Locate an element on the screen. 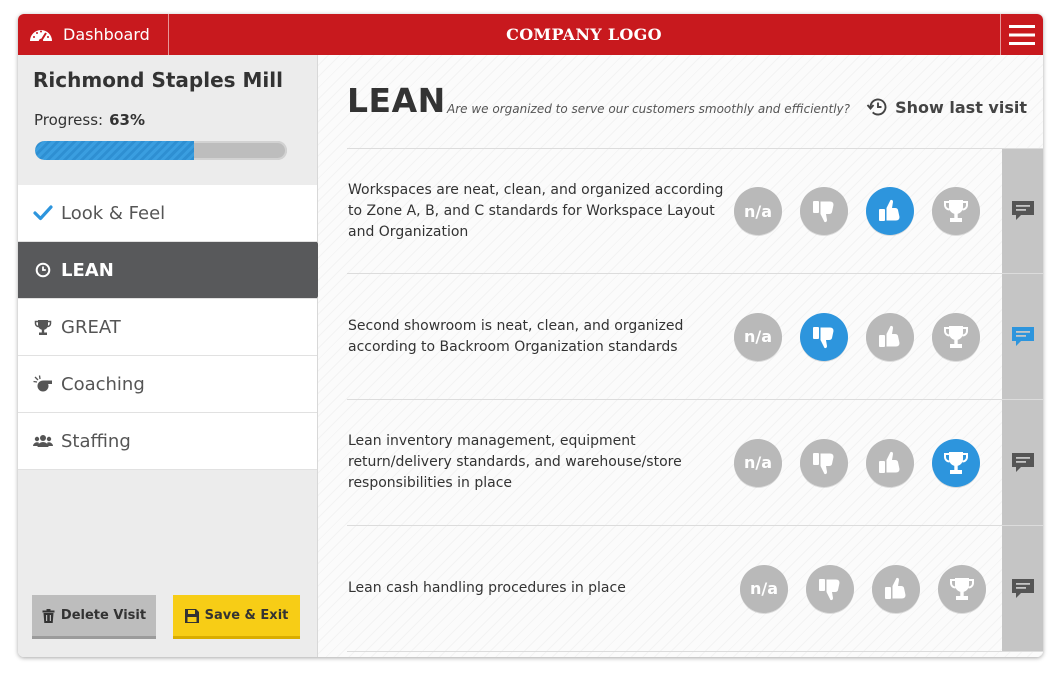 The image size is (1058, 675). show-last-visit-button: Show last visit is located at coordinates (947, 107).